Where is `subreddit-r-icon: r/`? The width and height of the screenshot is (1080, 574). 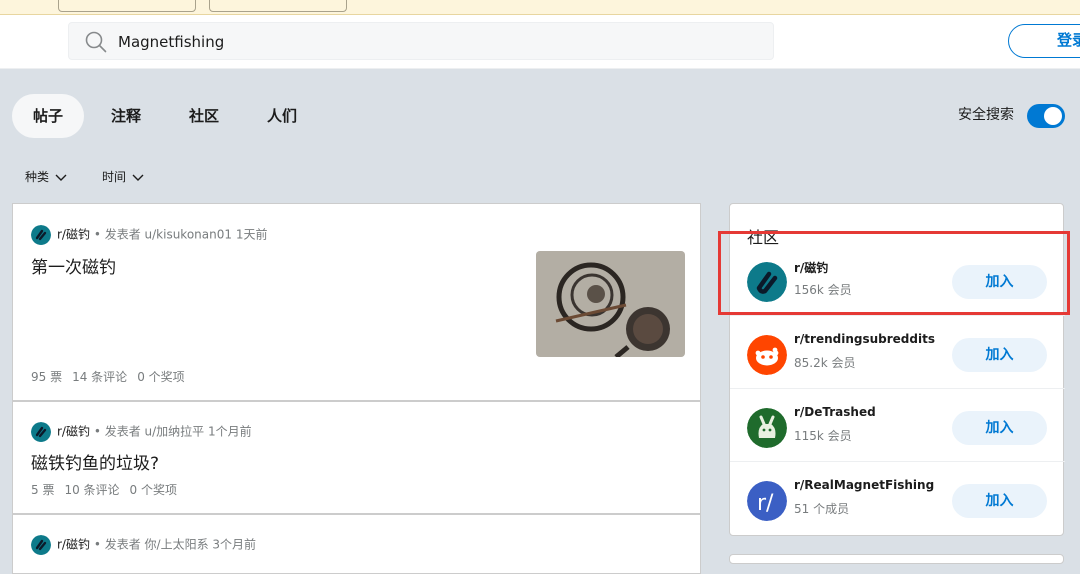
subreddit-r-icon: r/ is located at coordinates (767, 501).